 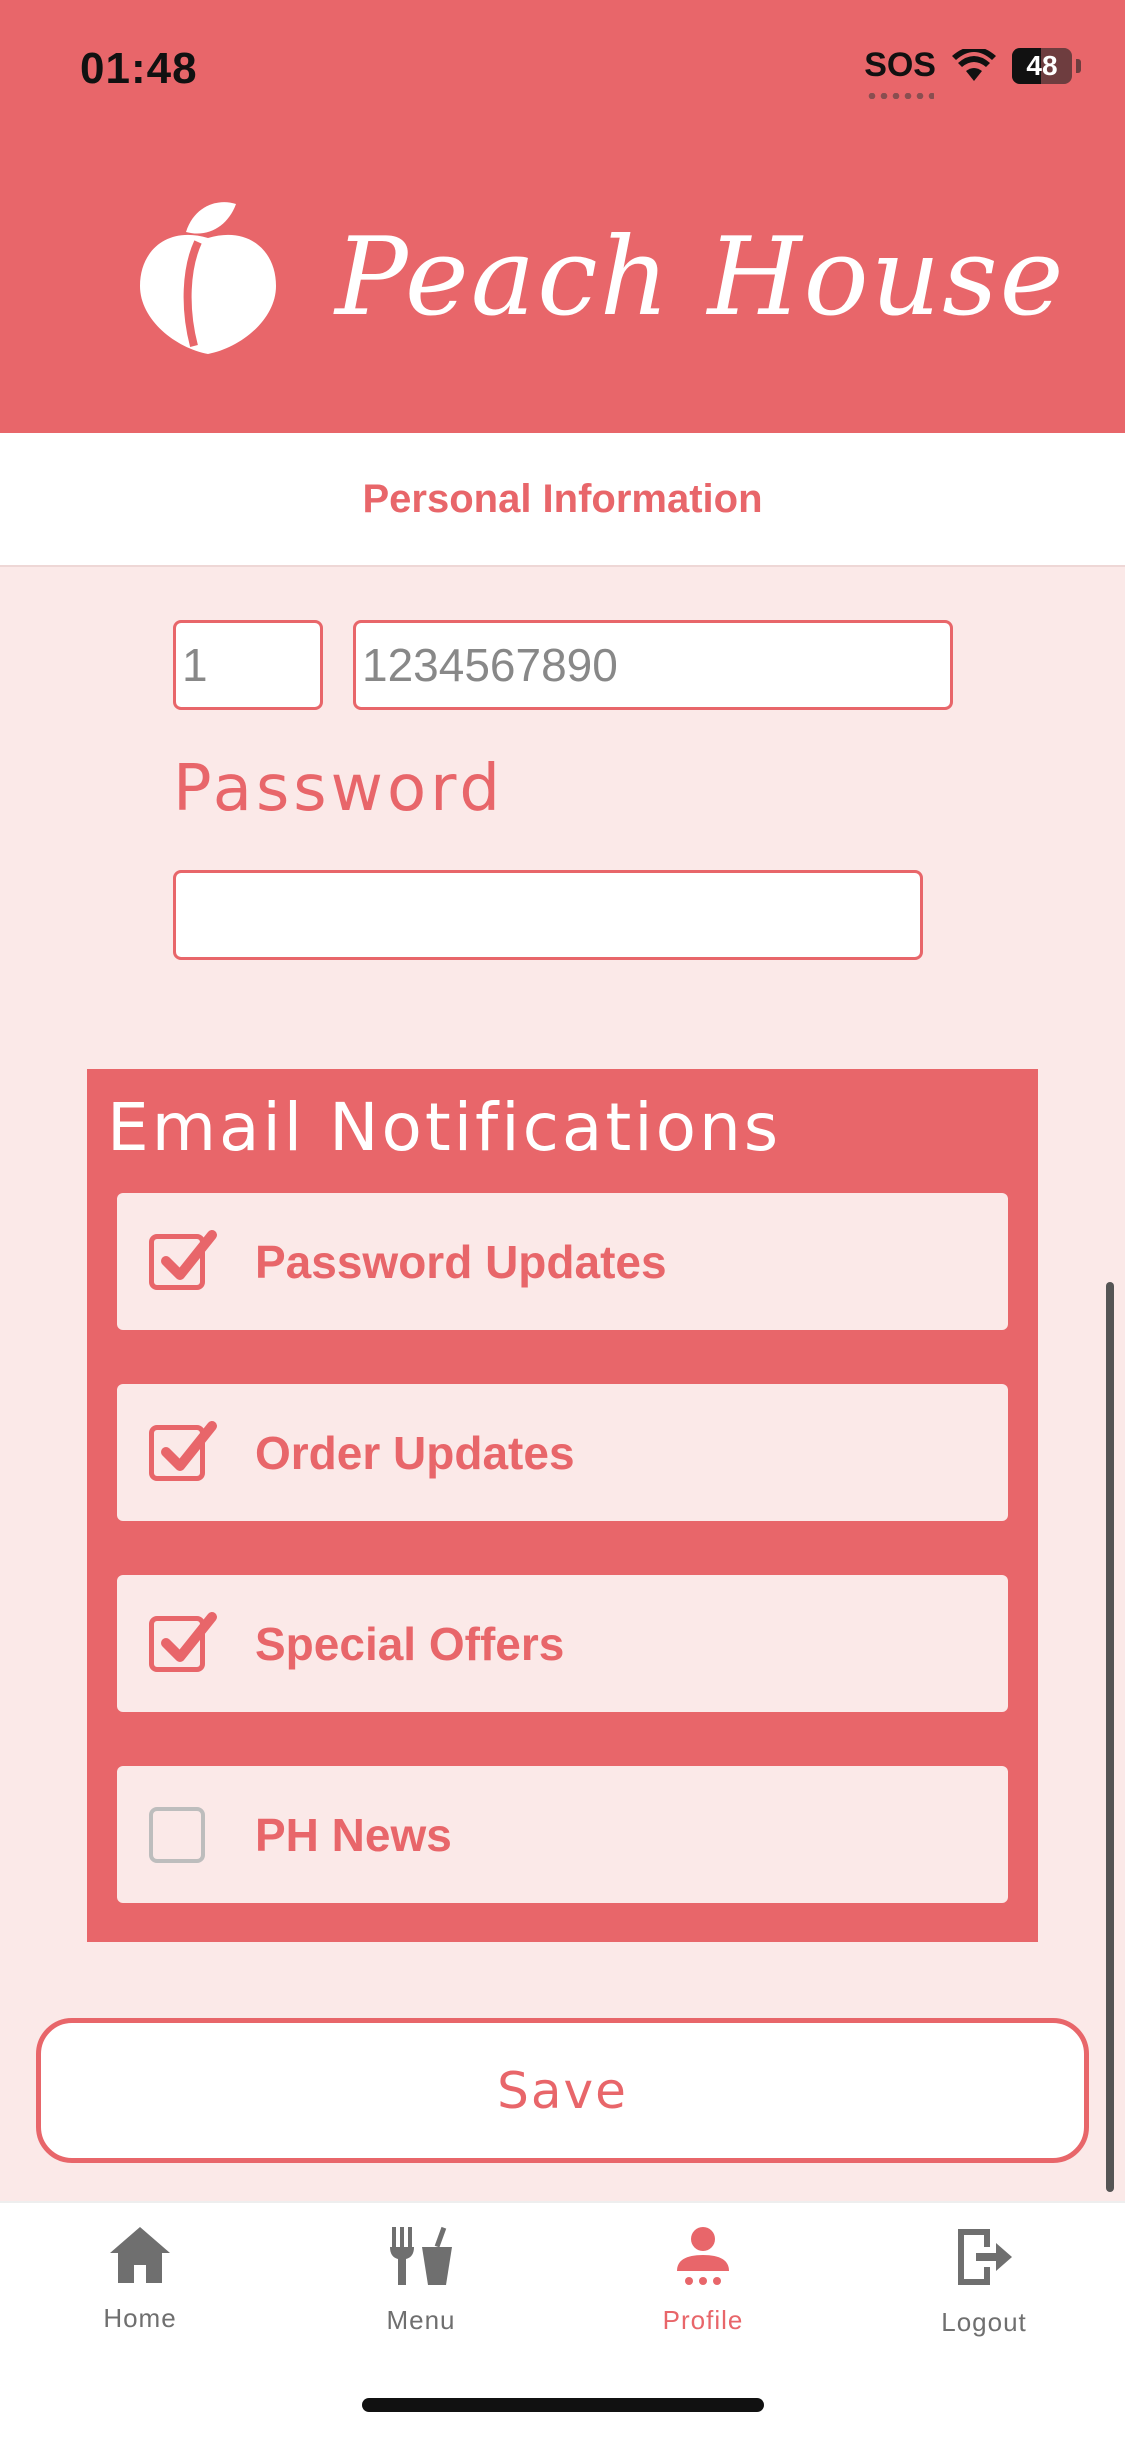 What do you see at coordinates (421, 2255) in the screenshot?
I see `utensils-icon` at bounding box center [421, 2255].